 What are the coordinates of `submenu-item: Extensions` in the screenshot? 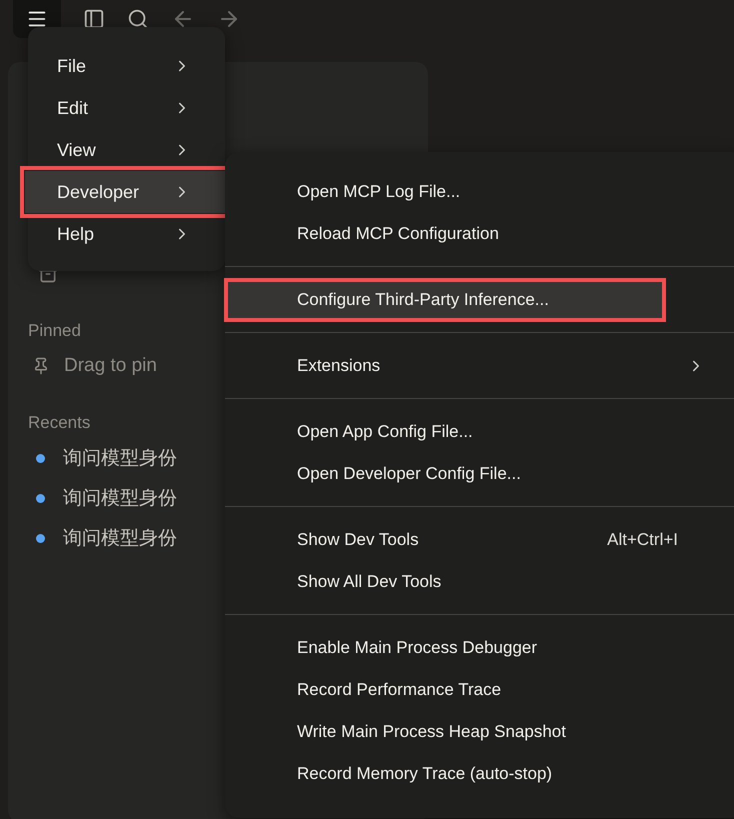 It's located at (479, 366).